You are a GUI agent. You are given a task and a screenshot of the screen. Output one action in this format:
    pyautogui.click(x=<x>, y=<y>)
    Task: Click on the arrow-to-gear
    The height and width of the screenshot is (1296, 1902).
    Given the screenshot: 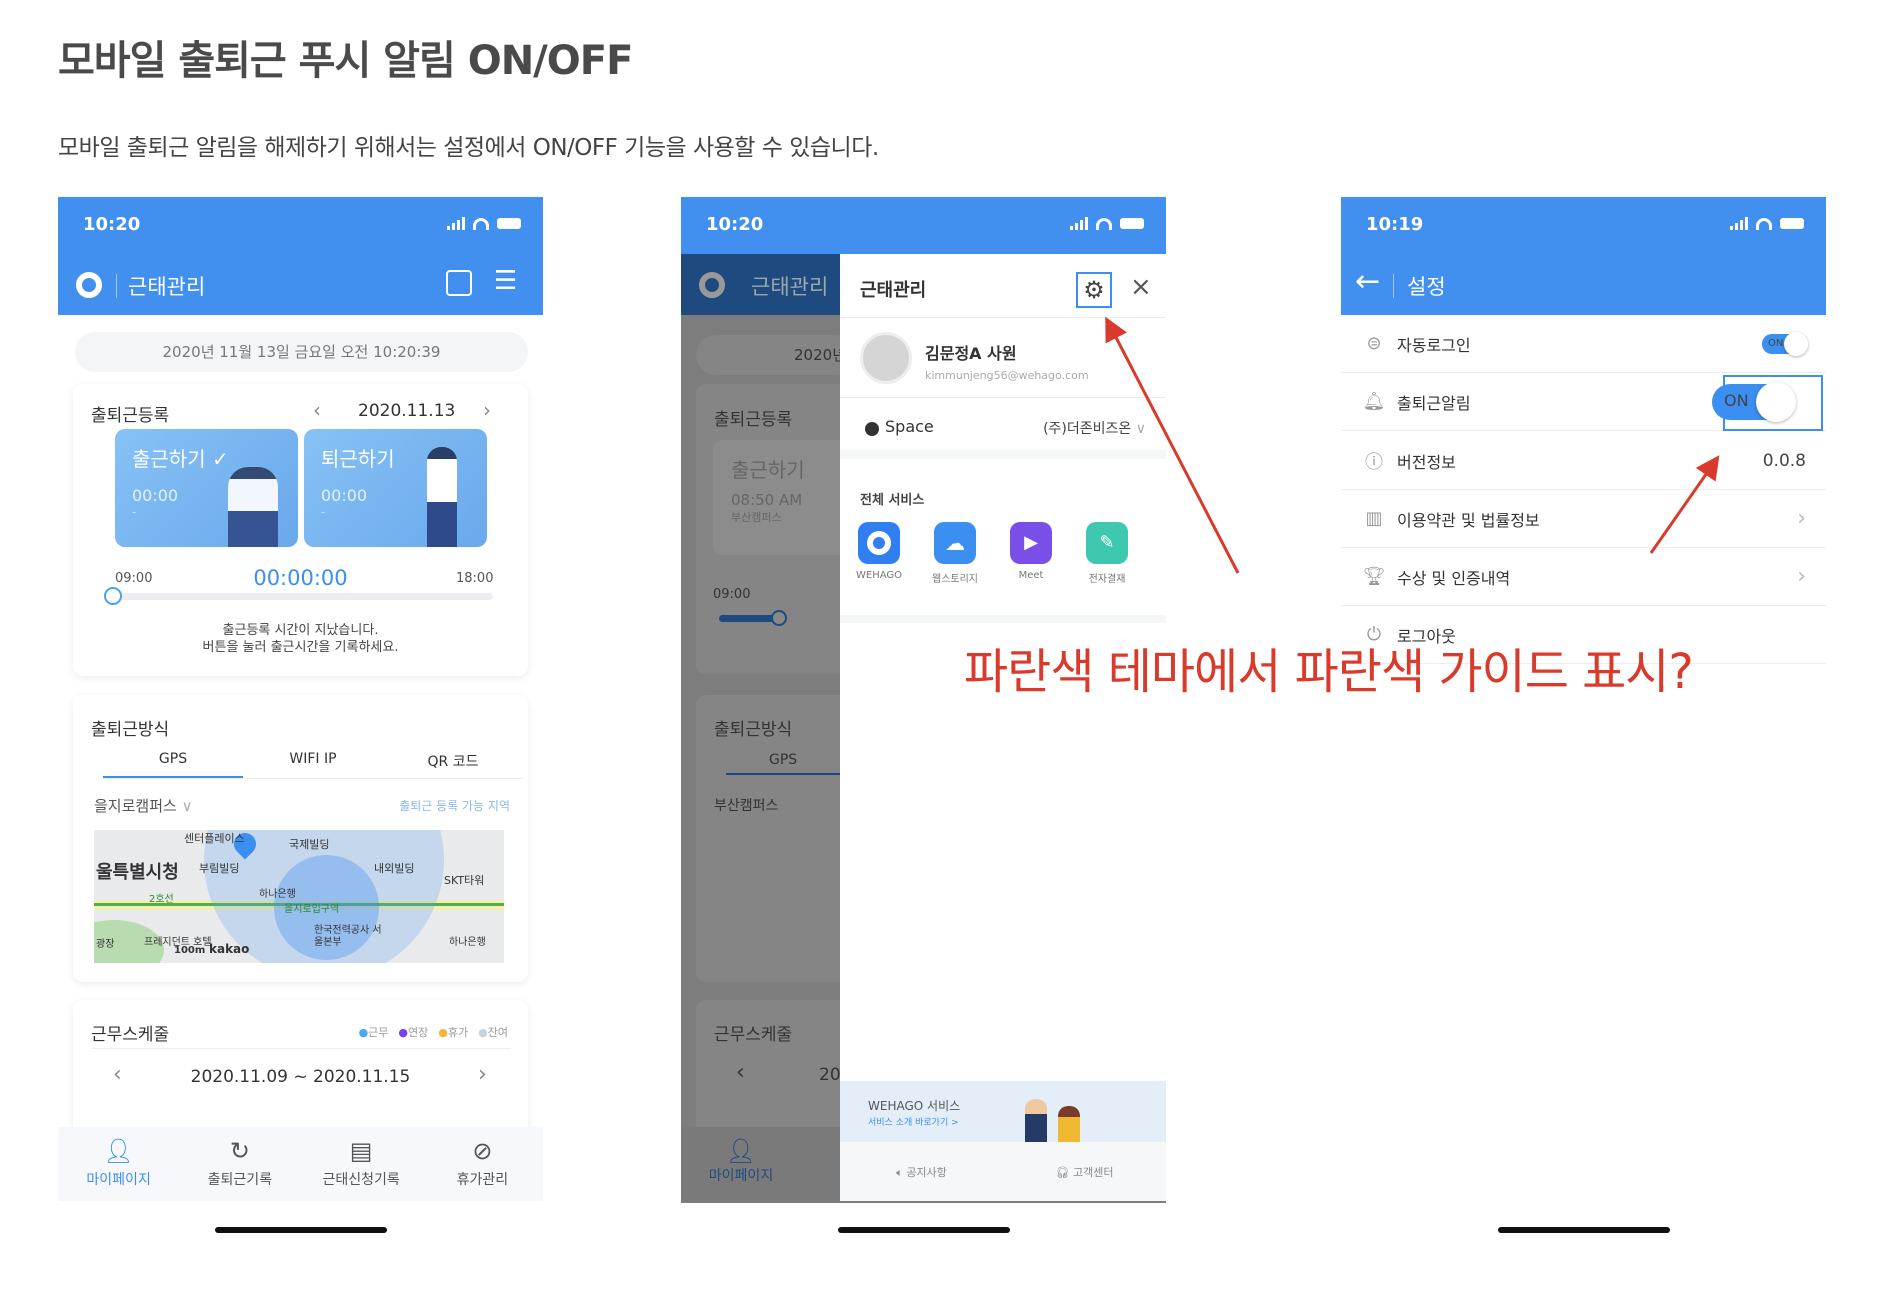 What is the action you would take?
    pyautogui.click(x=1172, y=445)
    